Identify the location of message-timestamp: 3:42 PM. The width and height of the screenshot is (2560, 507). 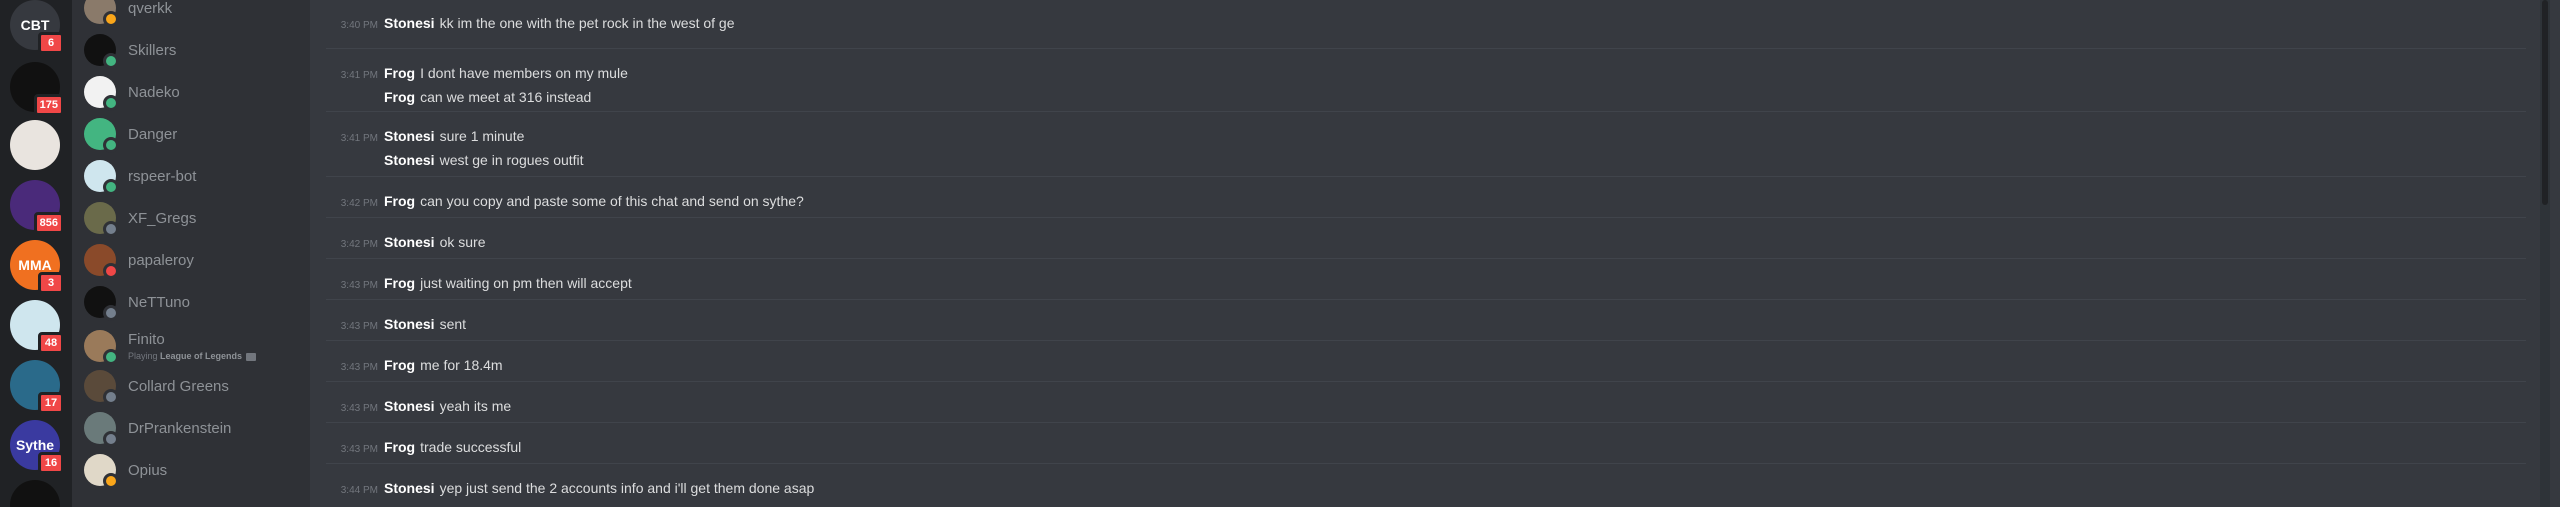
(359, 203).